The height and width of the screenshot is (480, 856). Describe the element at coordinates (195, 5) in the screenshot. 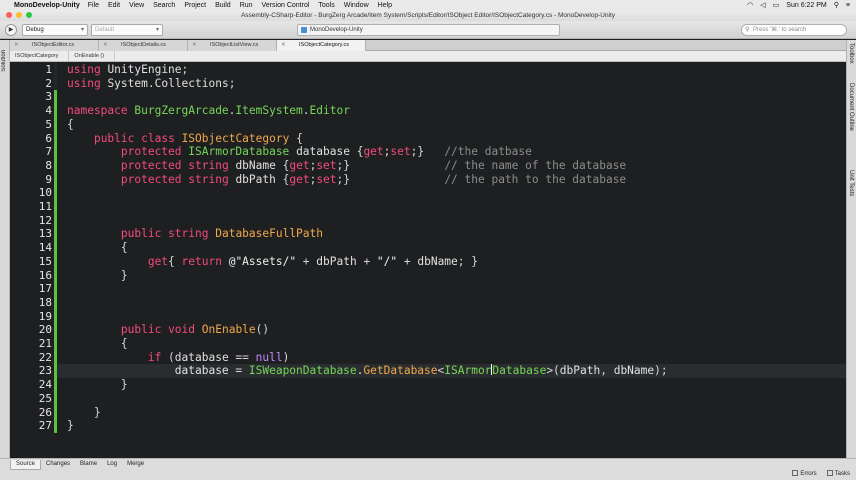

I see `menu-project: Project` at that location.